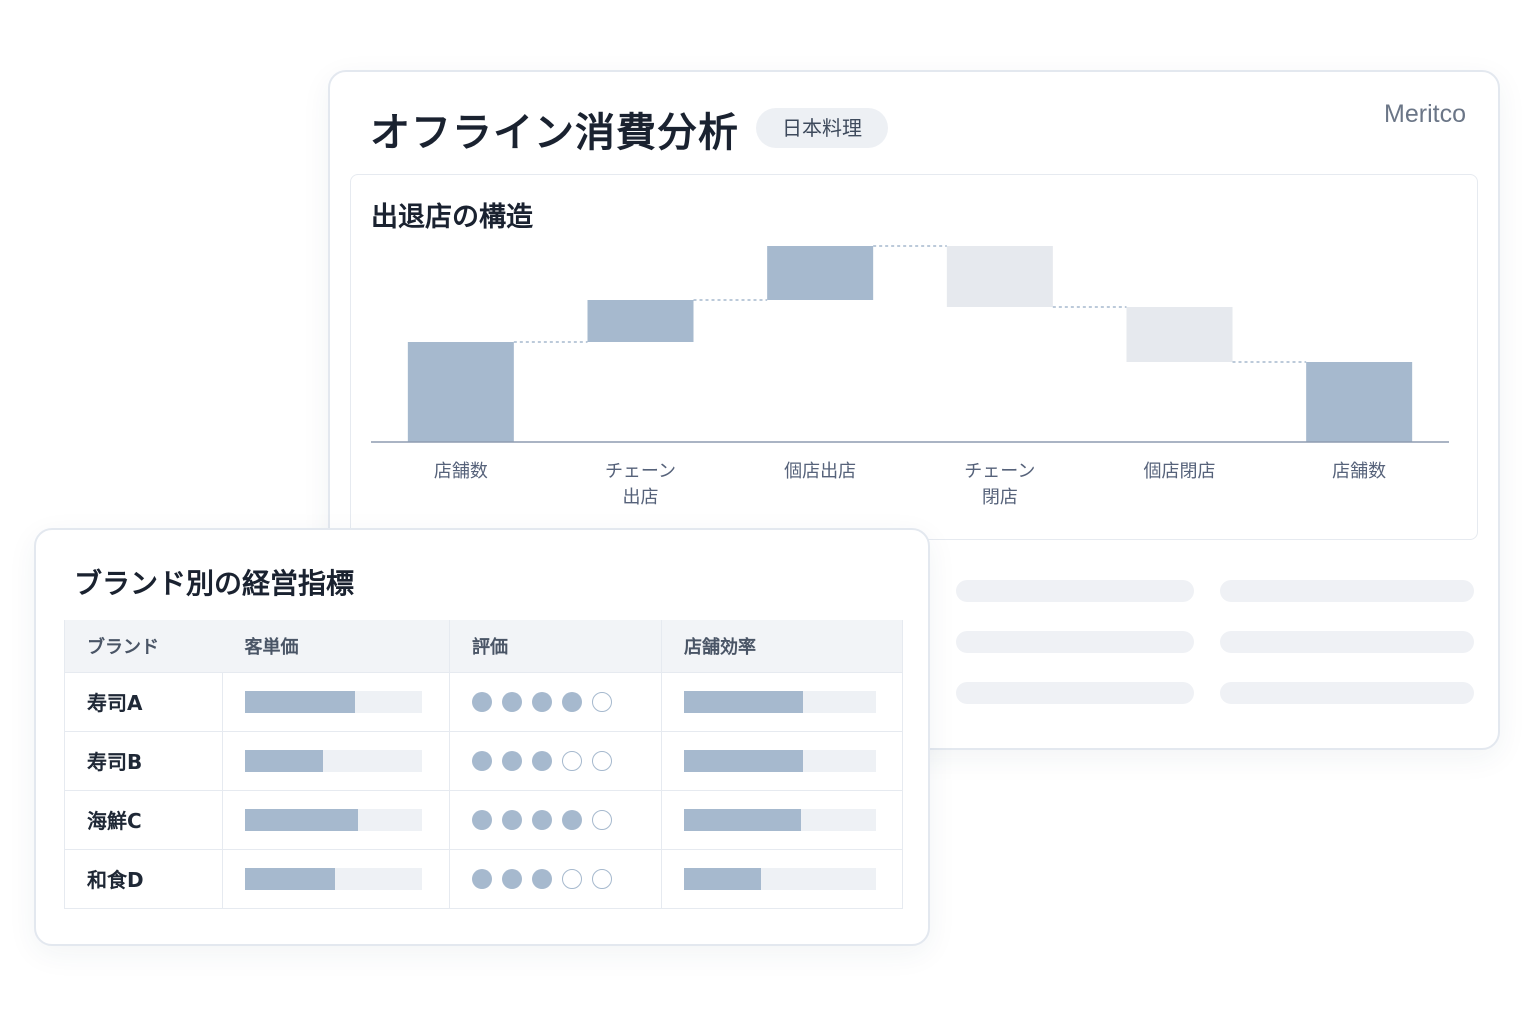 This screenshot has height=1024, width=1536. I want to click on table-row: 寿司A, so click(483, 701).